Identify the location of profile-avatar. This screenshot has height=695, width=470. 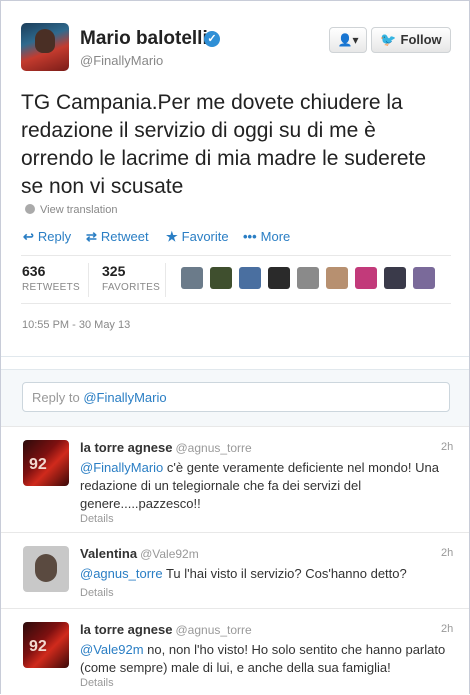
(45, 47).